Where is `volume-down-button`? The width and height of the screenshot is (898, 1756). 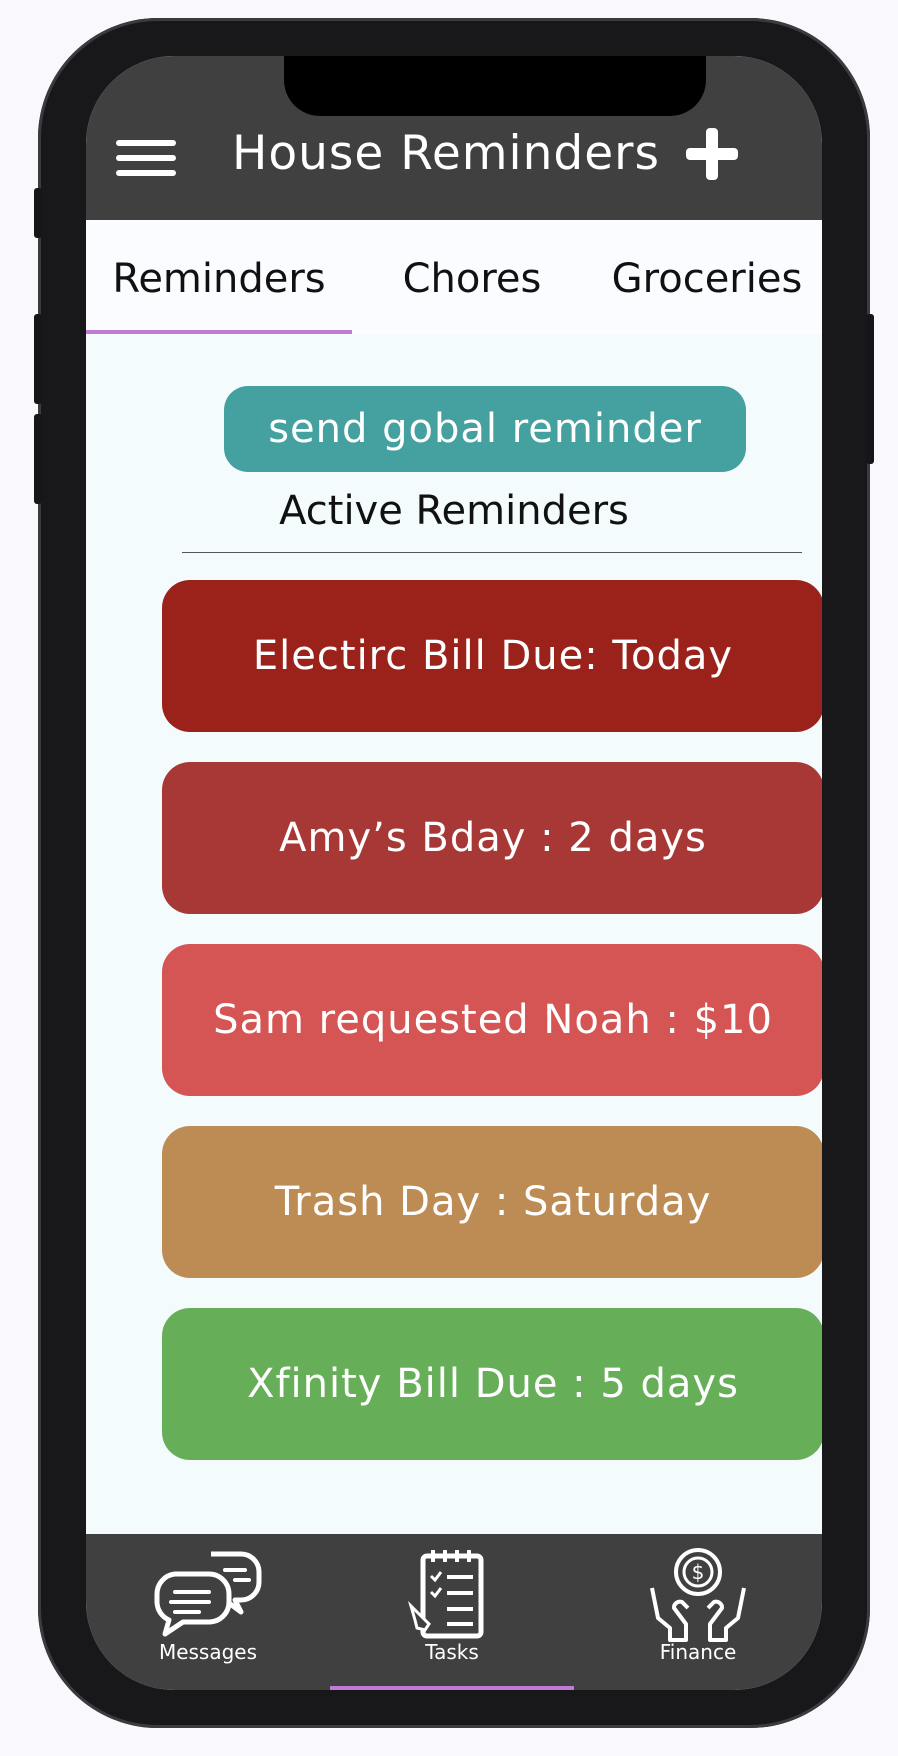 volume-down-button is located at coordinates (38, 459).